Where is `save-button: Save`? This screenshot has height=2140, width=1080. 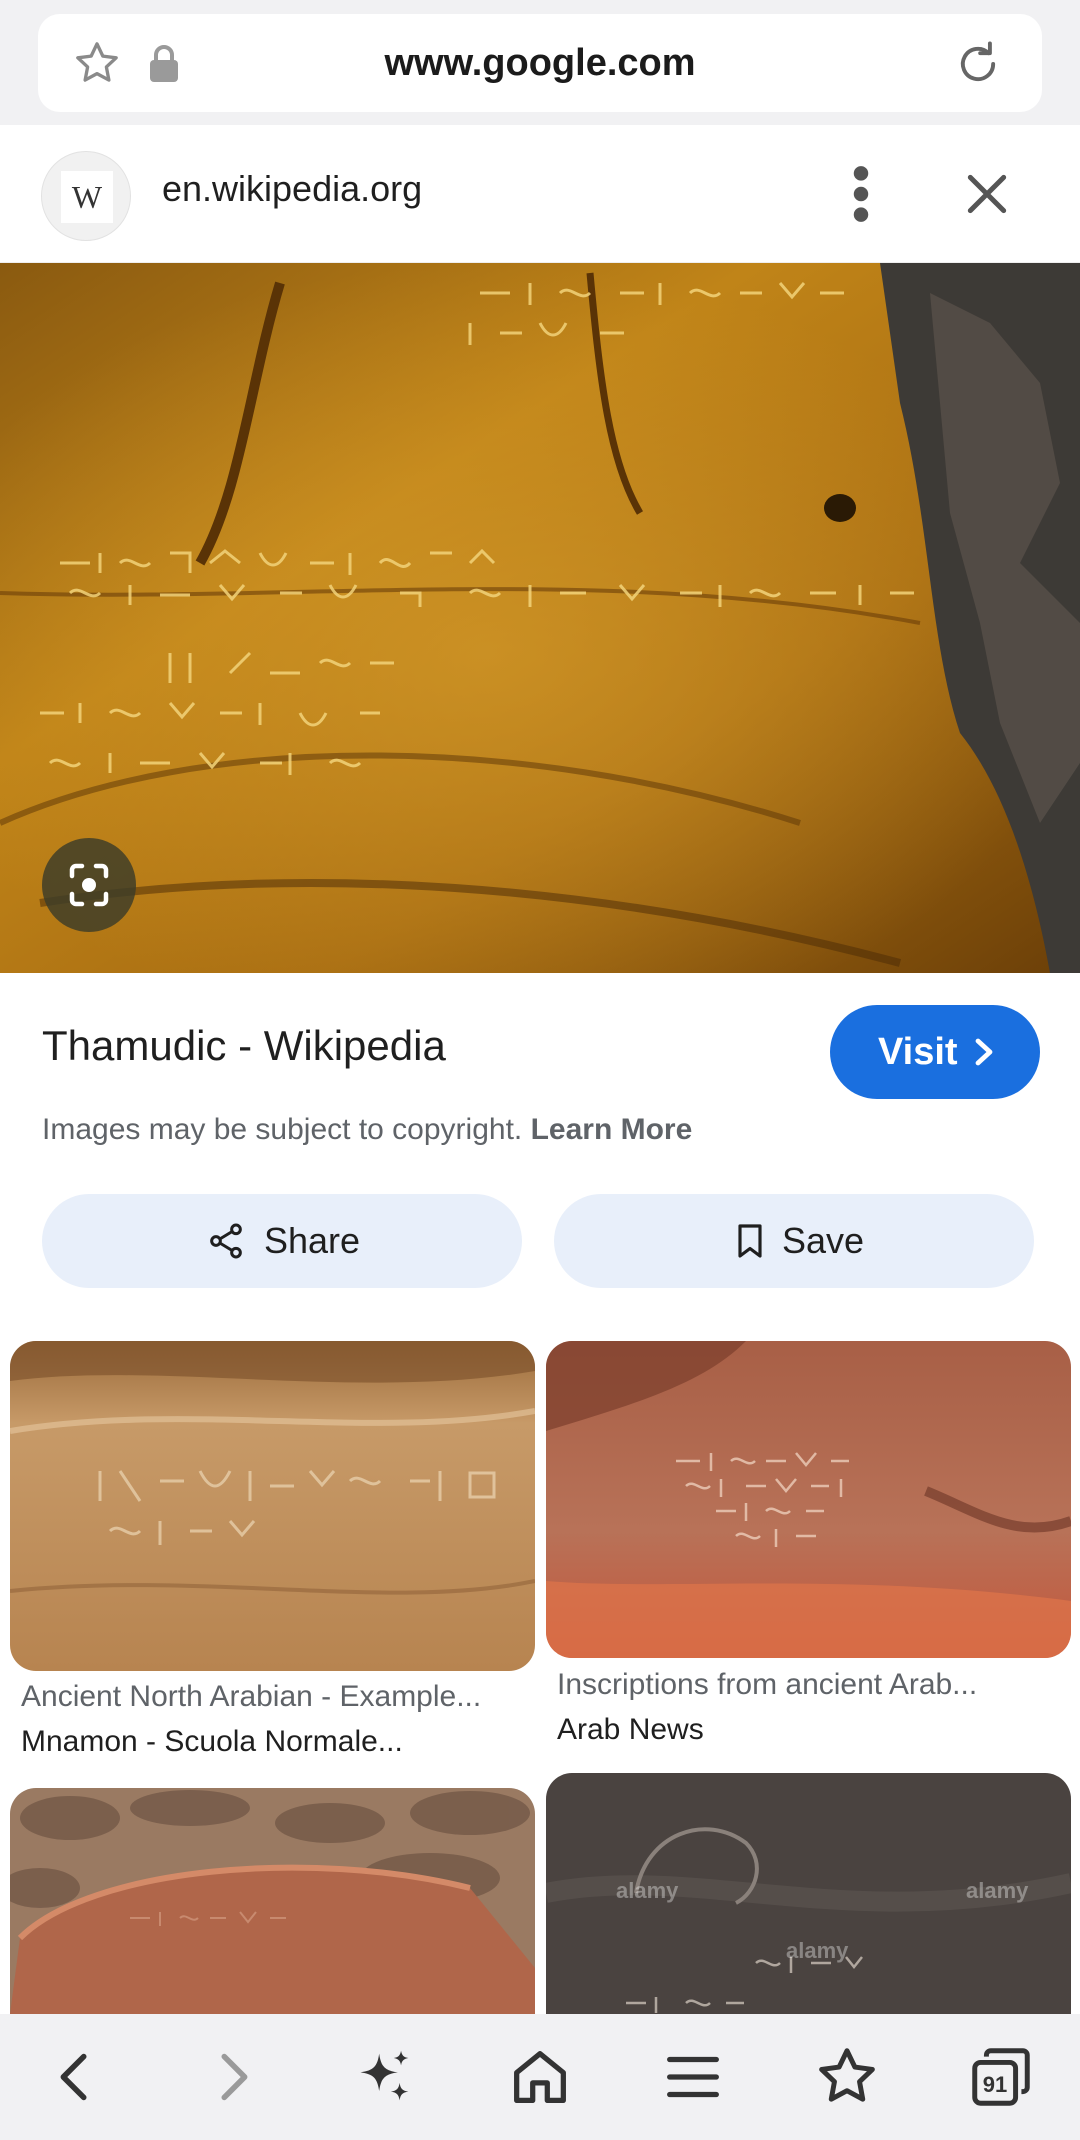 save-button: Save is located at coordinates (794, 1241).